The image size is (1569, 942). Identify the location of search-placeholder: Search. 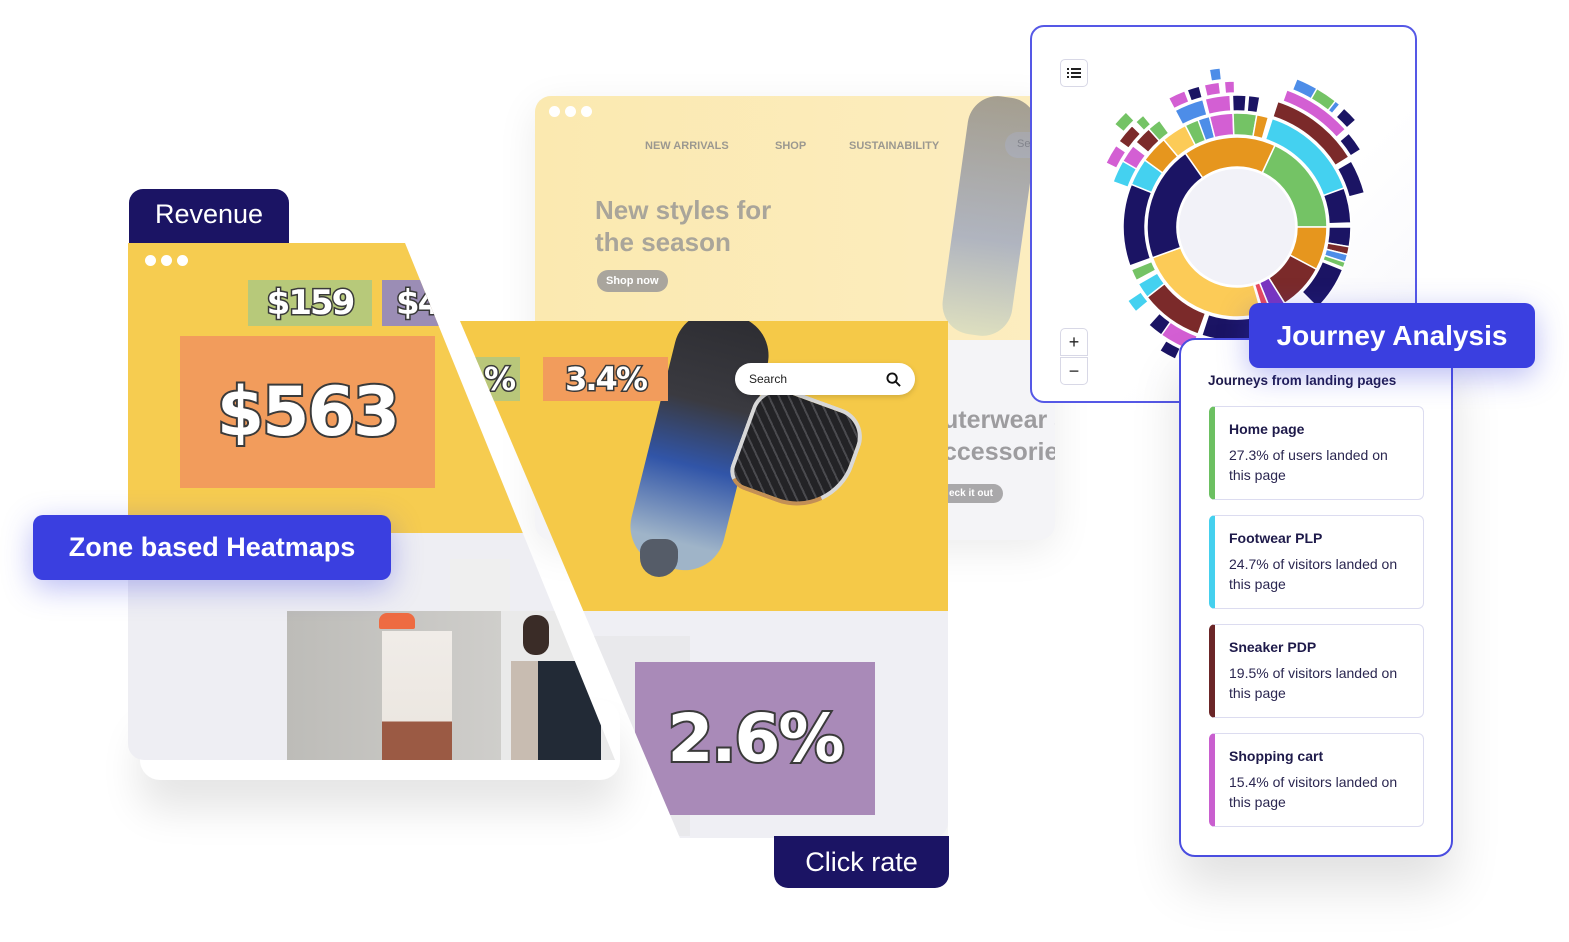
(768, 379).